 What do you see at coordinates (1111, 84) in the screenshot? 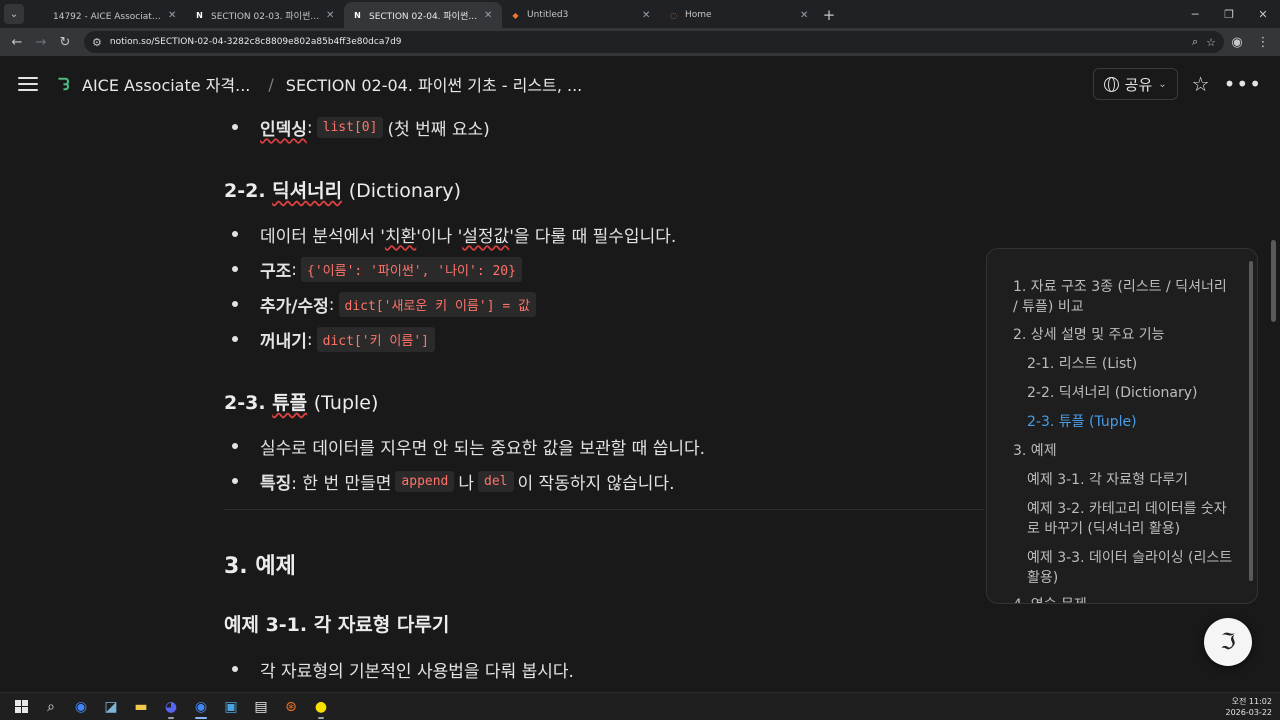
I see `globe-icon` at bounding box center [1111, 84].